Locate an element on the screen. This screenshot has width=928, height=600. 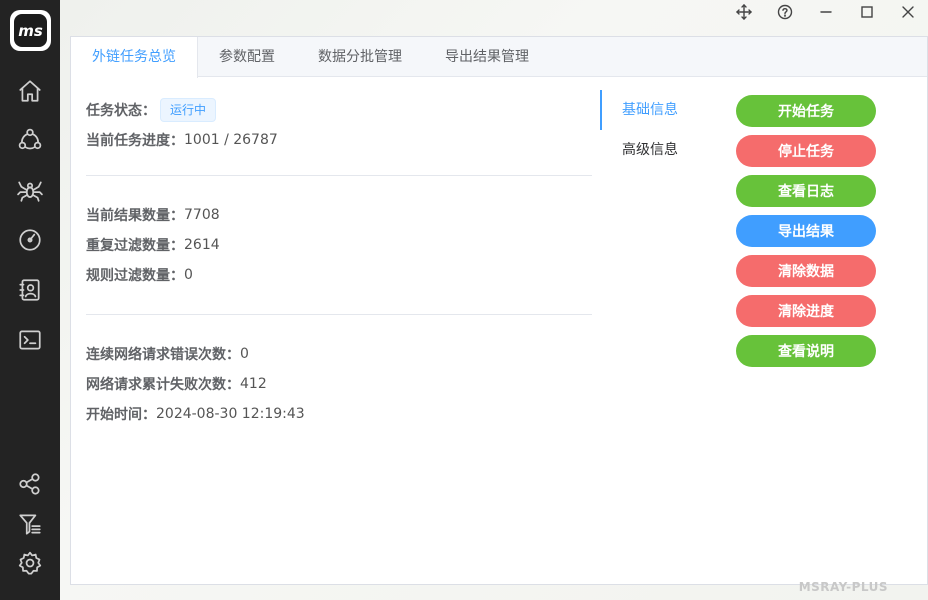
close-icon is located at coordinates (908, 12).